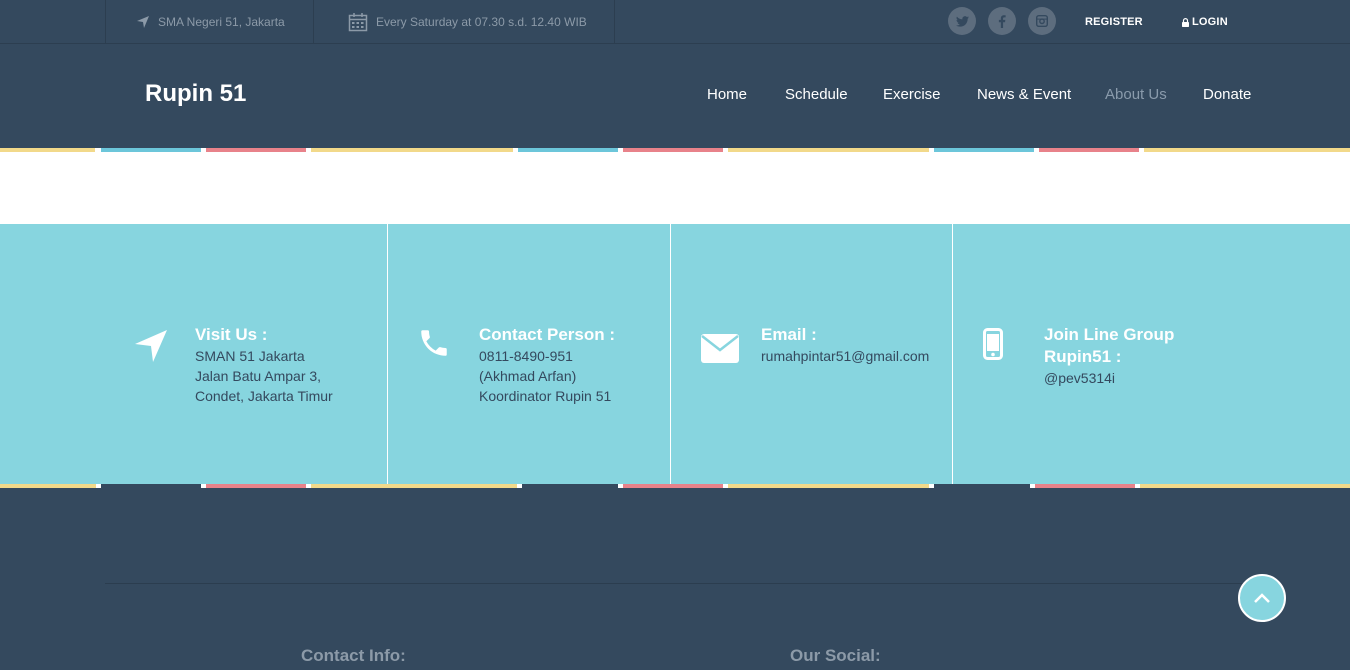 The width and height of the screenshot is (1350, 670). I want to click on line-id: @pev5314i, so click(1080, 378).